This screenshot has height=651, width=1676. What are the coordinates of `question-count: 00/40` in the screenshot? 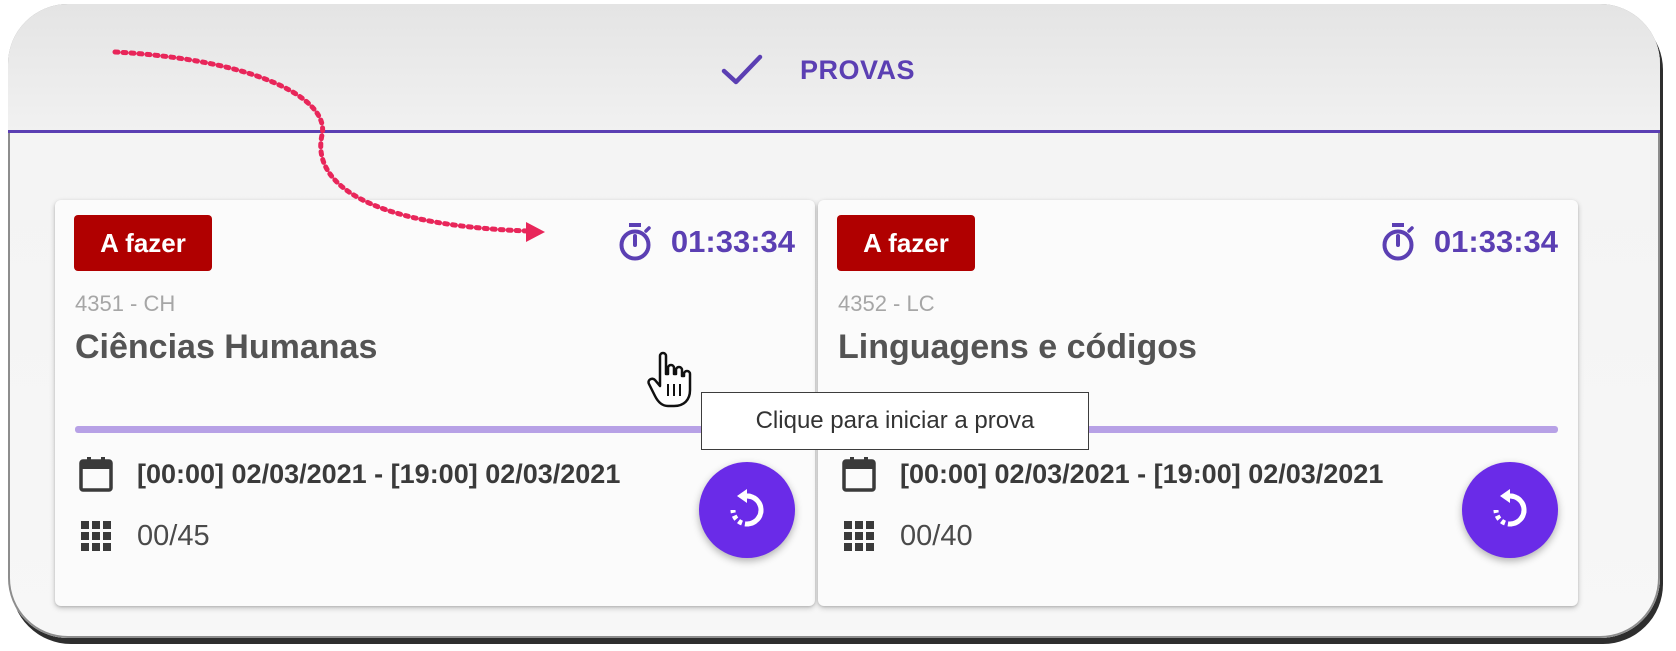 It's located at (907, 536).